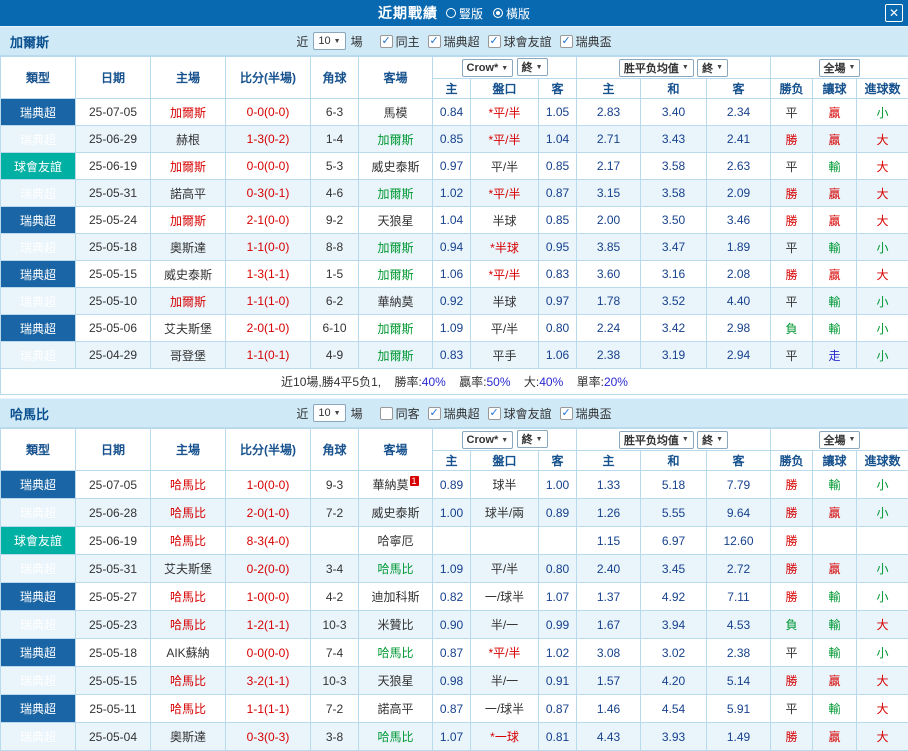  What do you see at coordinates (113, 355) in the screenshot?
I see `cell-date: 25-04-29` at bounding box center [113, 355].